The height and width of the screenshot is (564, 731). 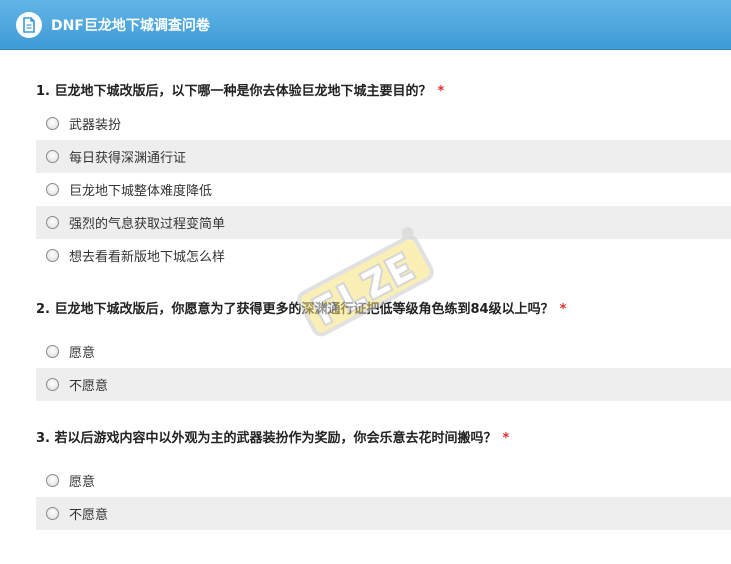 I want to click on question-number: 1., so click(x=43, y=91).